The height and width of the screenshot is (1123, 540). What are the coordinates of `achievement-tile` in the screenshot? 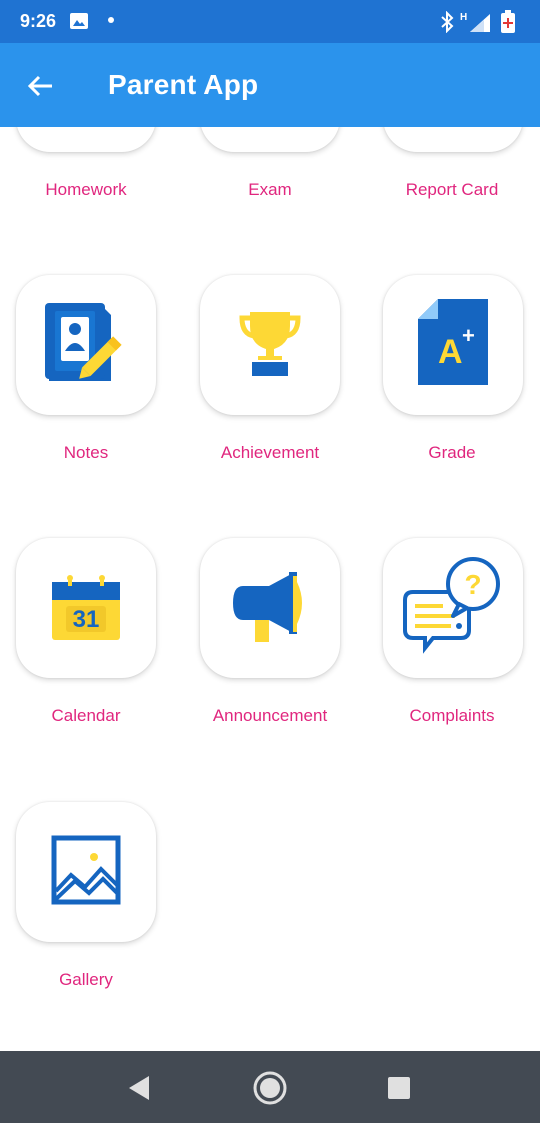 It's located at (270, 345).